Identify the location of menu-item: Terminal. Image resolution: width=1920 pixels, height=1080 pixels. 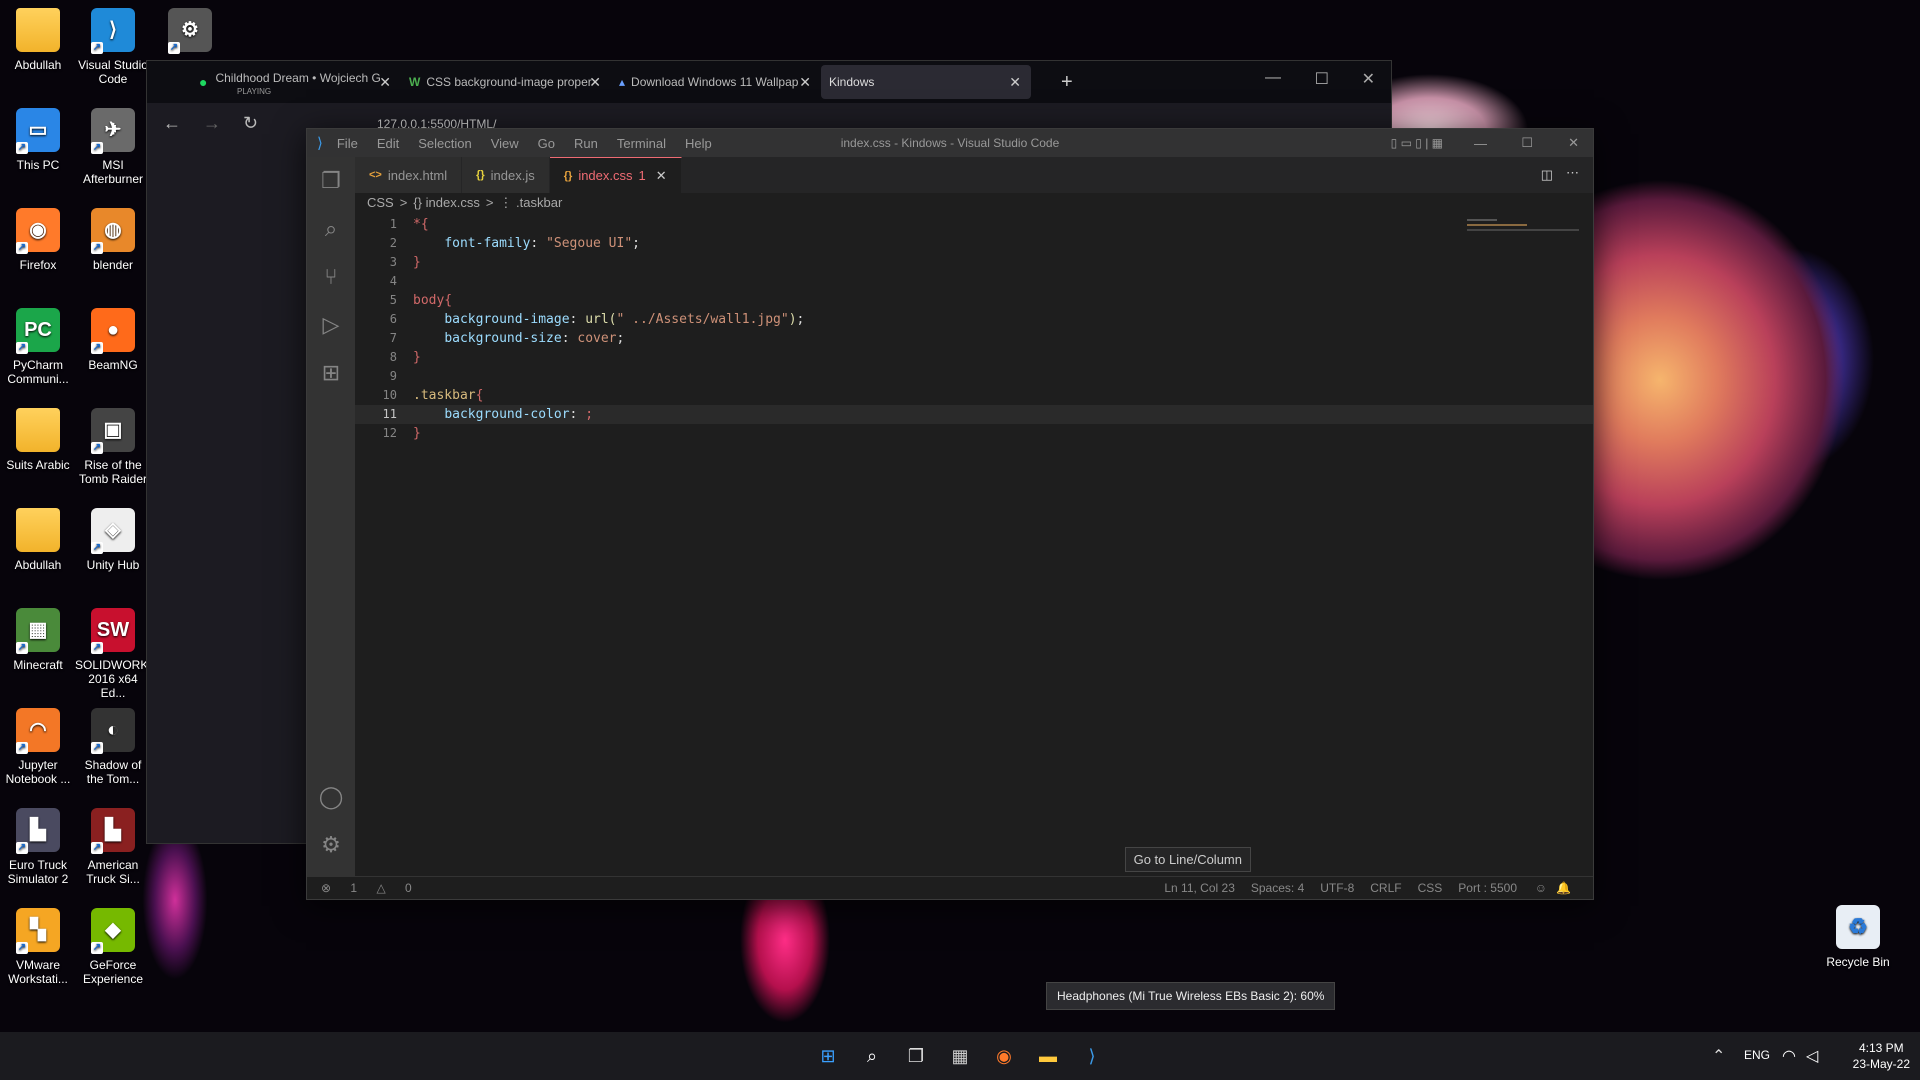
(641, 143).